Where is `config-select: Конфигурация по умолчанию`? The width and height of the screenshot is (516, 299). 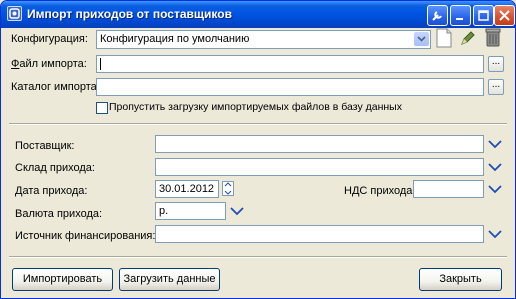
config-select: Конфигурация по умолчанию is located at coordinates (263, 39).